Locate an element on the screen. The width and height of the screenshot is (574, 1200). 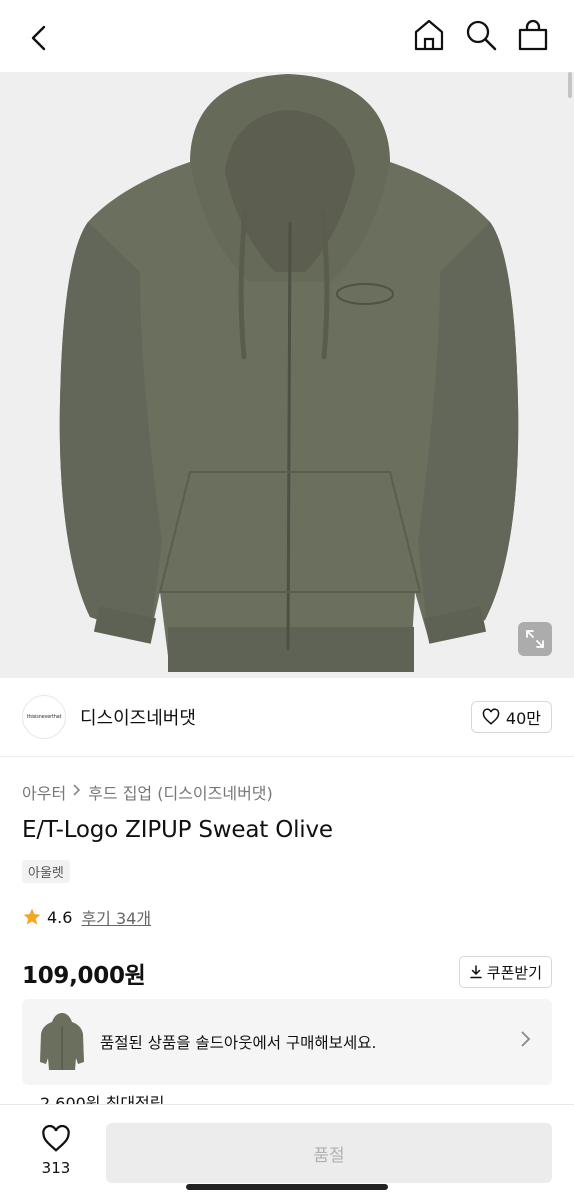
brand-row: thisisneverthat 디스이즈네버댓 40만 is located at coordinates (287, 717).